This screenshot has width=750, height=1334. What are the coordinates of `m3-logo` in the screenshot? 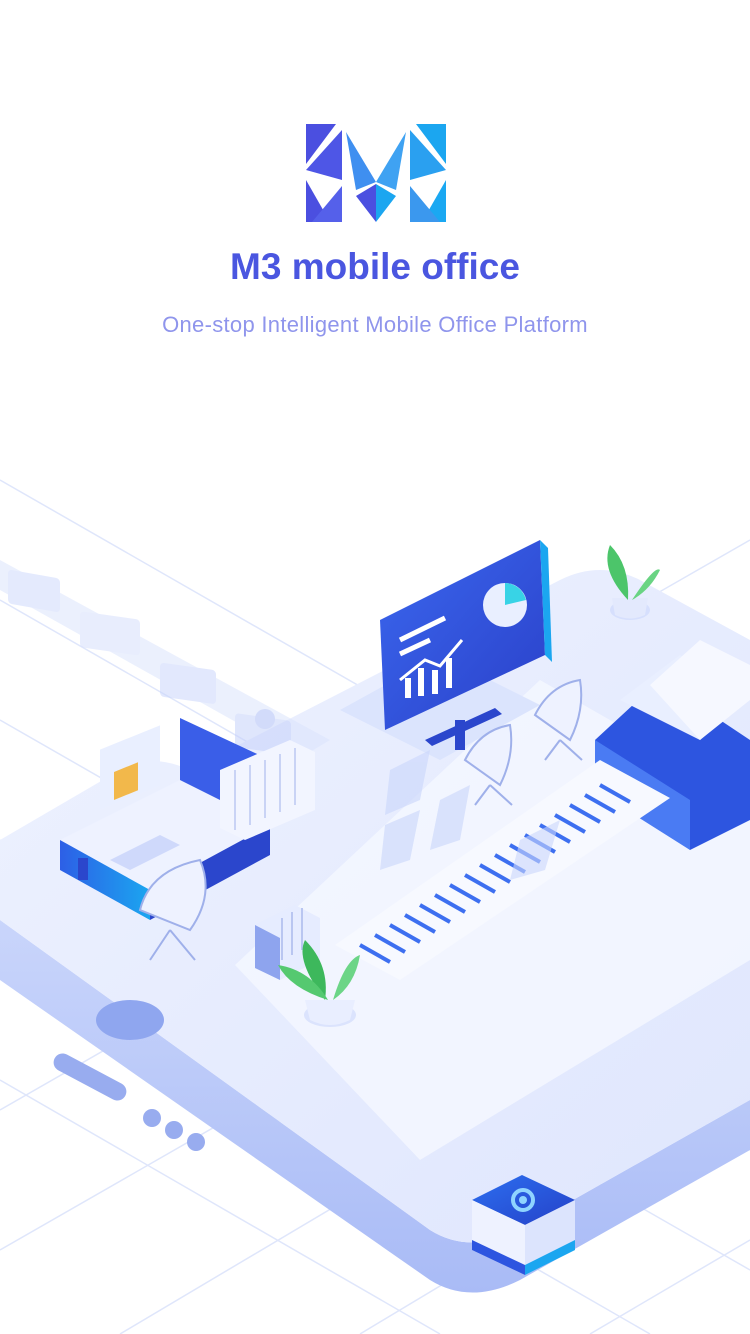 It's located at (376, 173).